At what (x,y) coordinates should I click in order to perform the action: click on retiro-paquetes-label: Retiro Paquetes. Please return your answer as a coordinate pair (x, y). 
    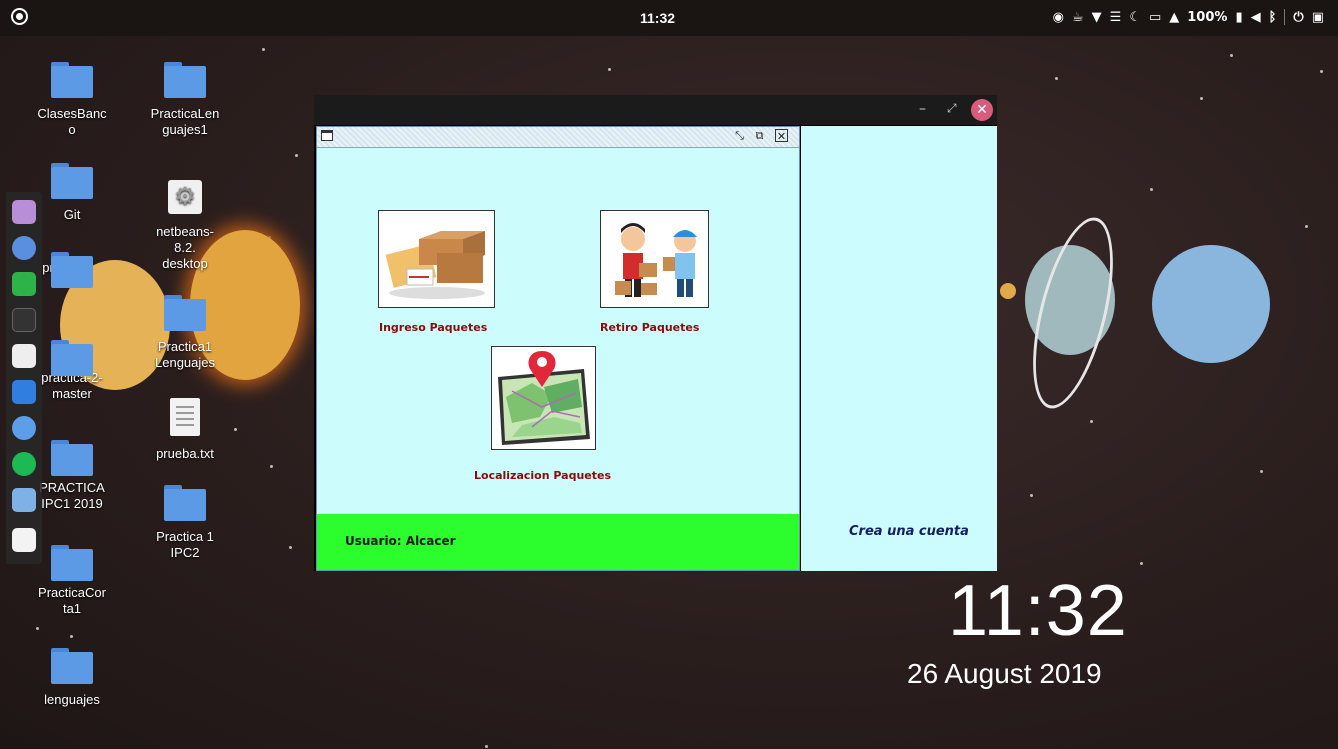
    Looking at the image, I should click on (650, 327).